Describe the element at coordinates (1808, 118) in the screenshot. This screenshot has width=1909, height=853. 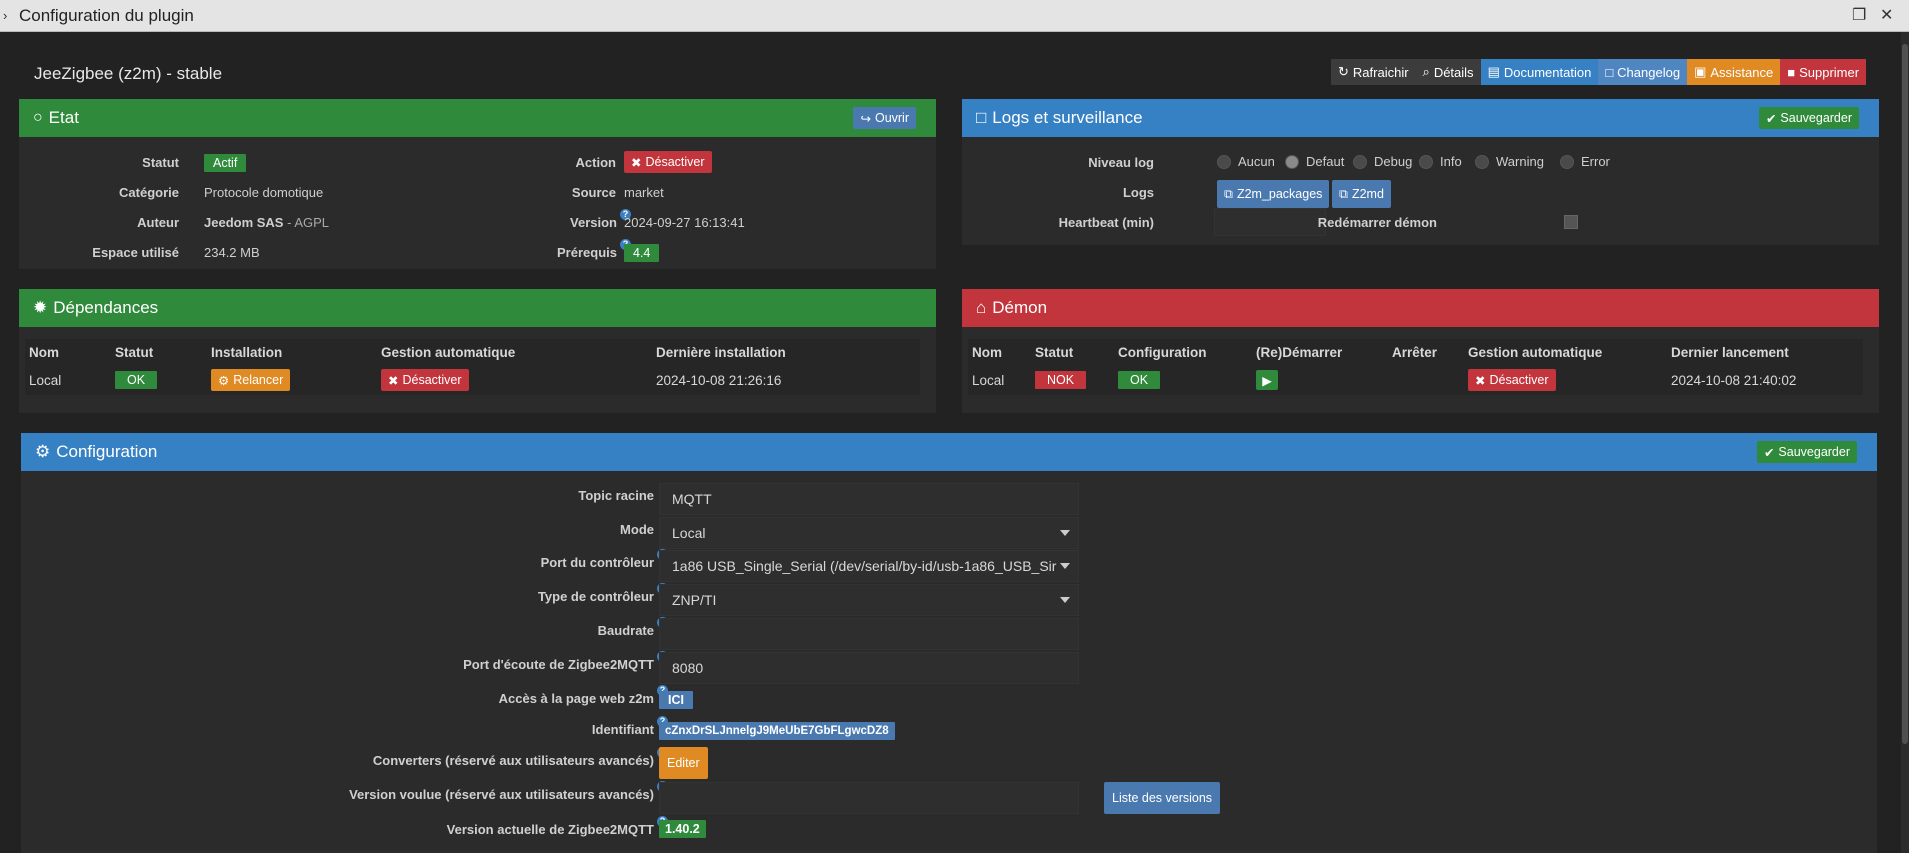
I see `logs-save-button: ✔ Sauvegarder` at that location.